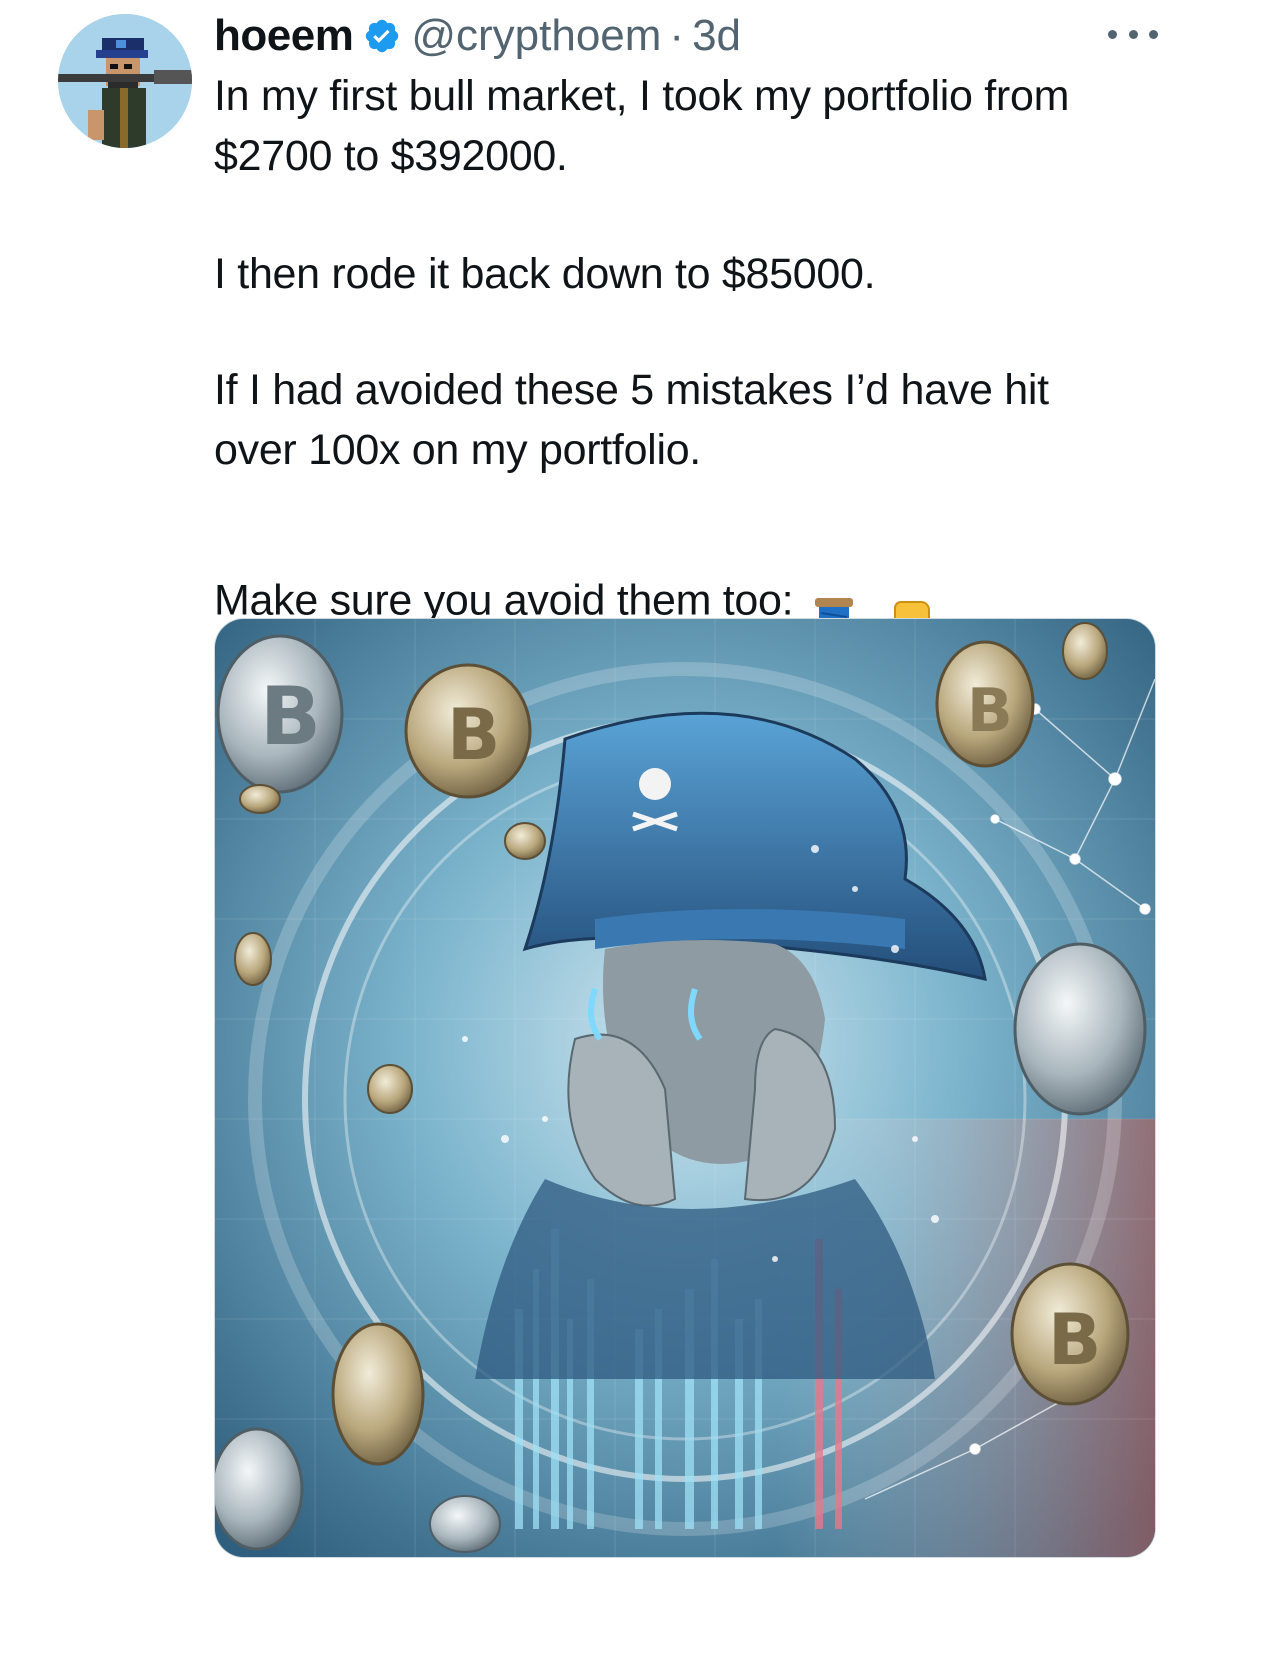 This screenshot has height=1660, width=1284. What do you see at coordinates (382, 36) in the screenshot?
I see `verified-badge-icon` at bounding box center [382, 36].